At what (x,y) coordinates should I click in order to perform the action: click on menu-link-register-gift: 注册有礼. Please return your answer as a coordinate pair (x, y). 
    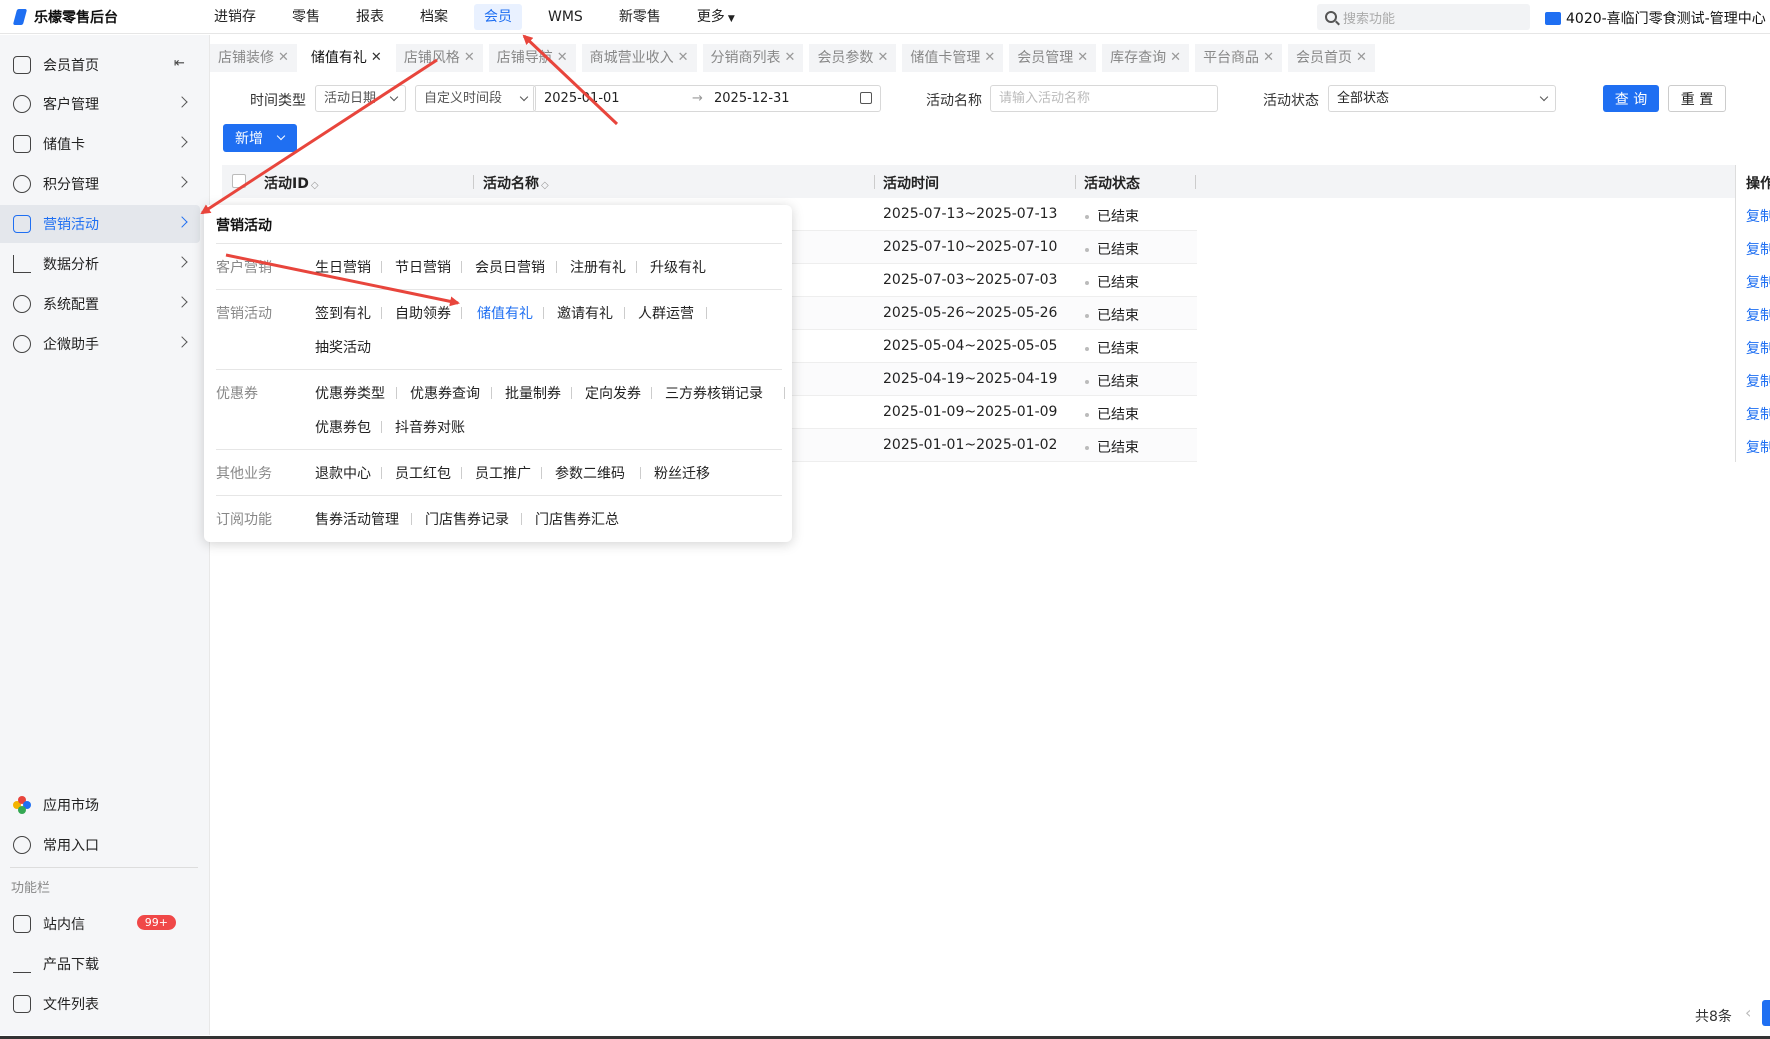
    Looking at the image, I should click on (598, 267).